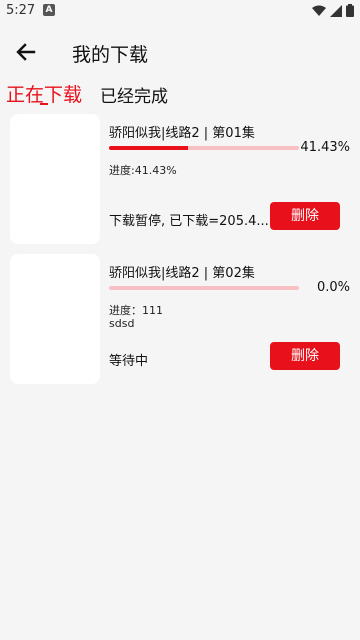  Describe the element at coordinates (148, 148) in the screenshot. I see `progress-fill` at that location.